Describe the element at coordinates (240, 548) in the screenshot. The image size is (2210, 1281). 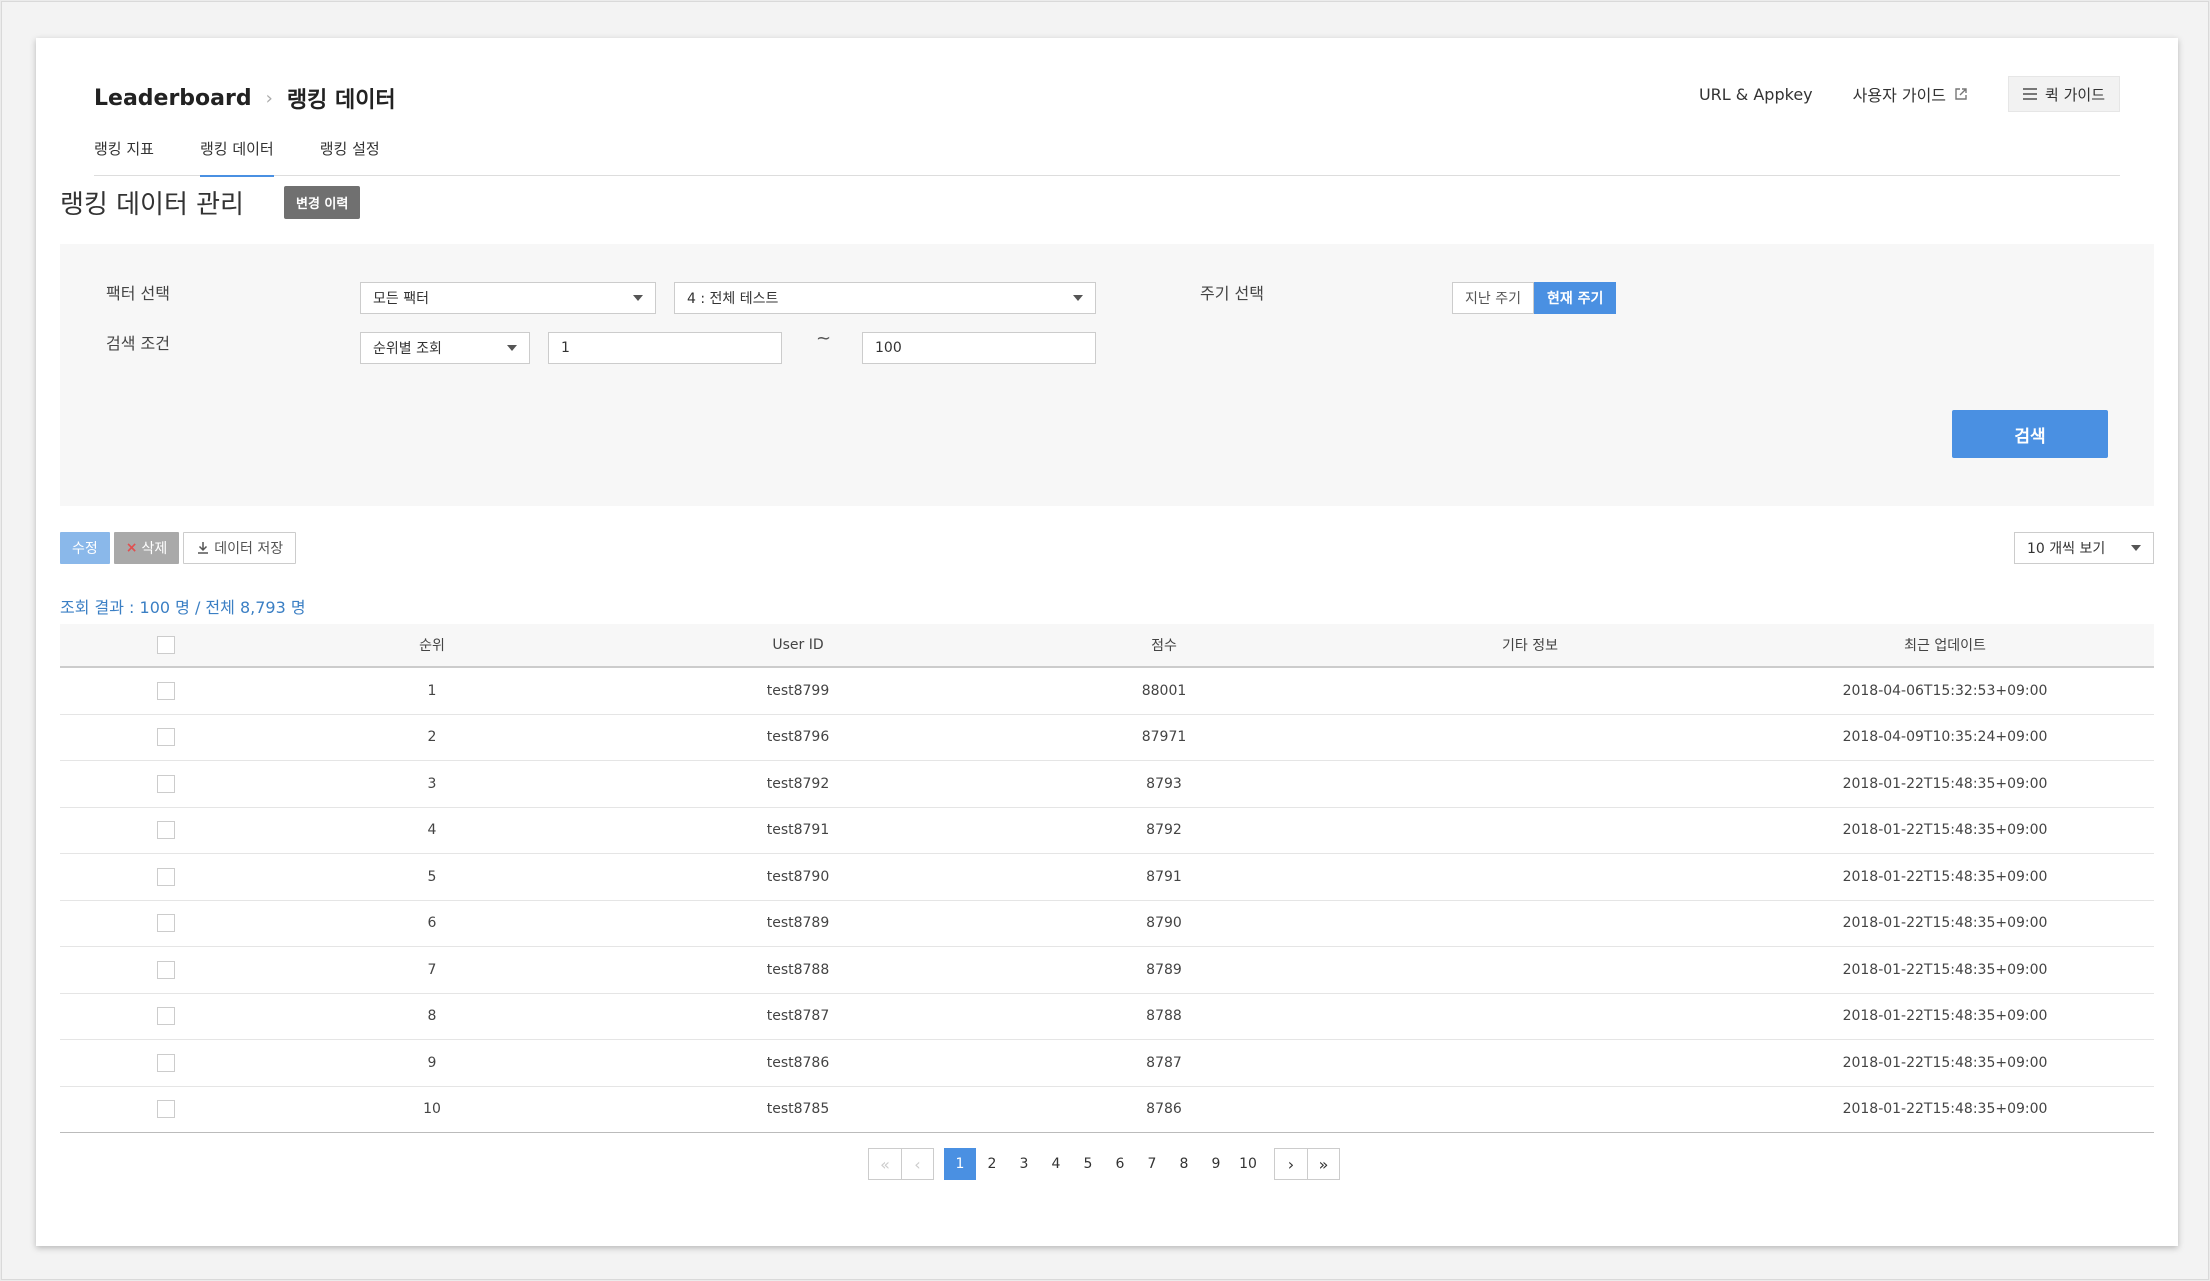
I see `save-data-button: 데이터 저장` at that location.